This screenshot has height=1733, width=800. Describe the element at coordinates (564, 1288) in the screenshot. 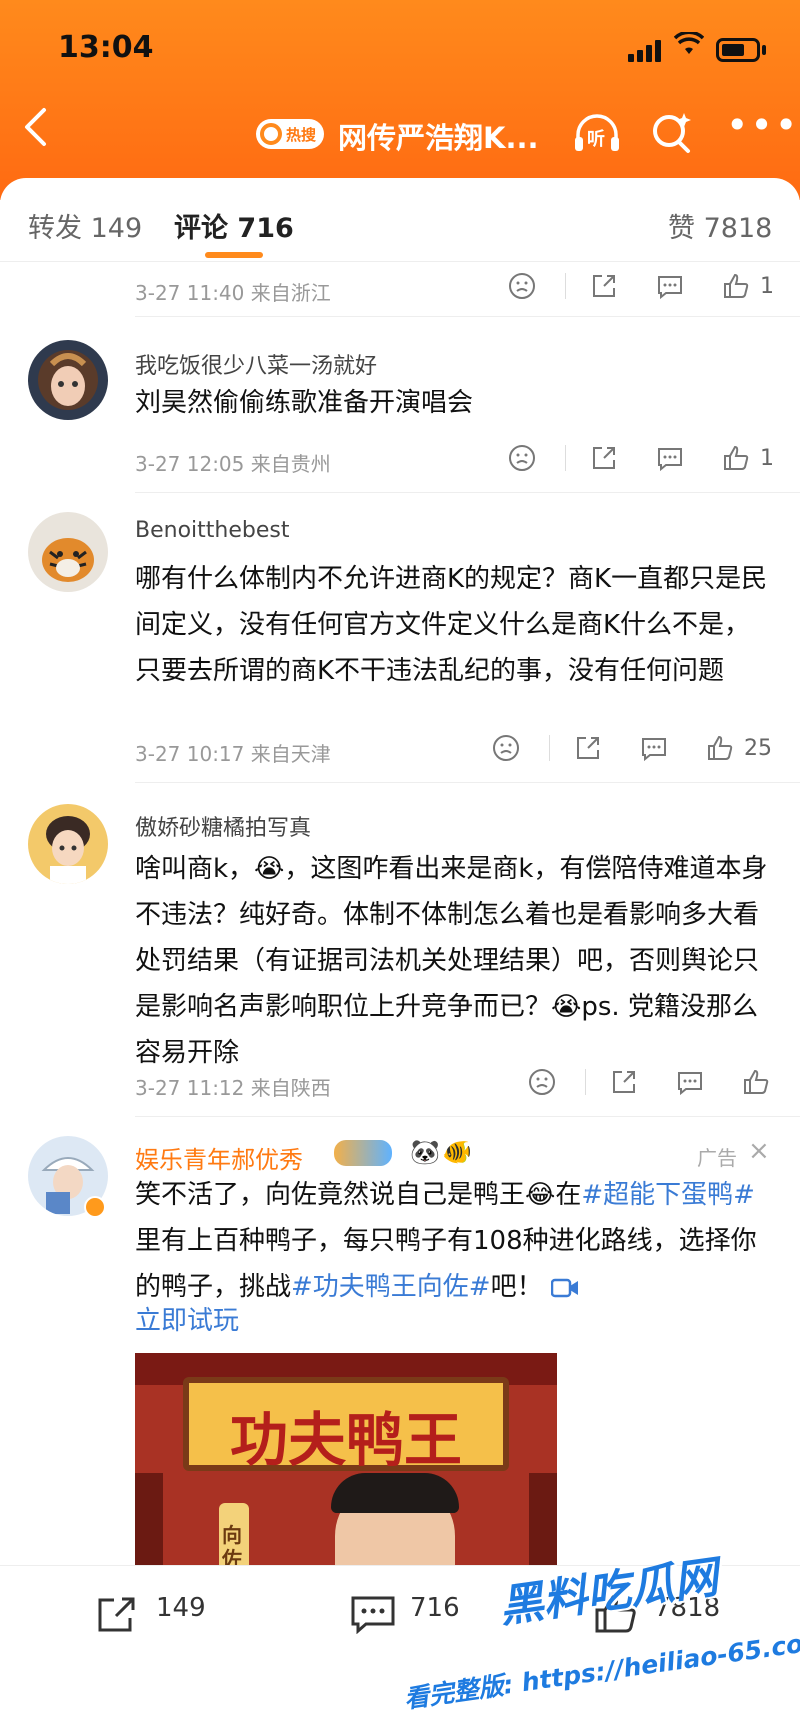

I see `video-icon` at that location.